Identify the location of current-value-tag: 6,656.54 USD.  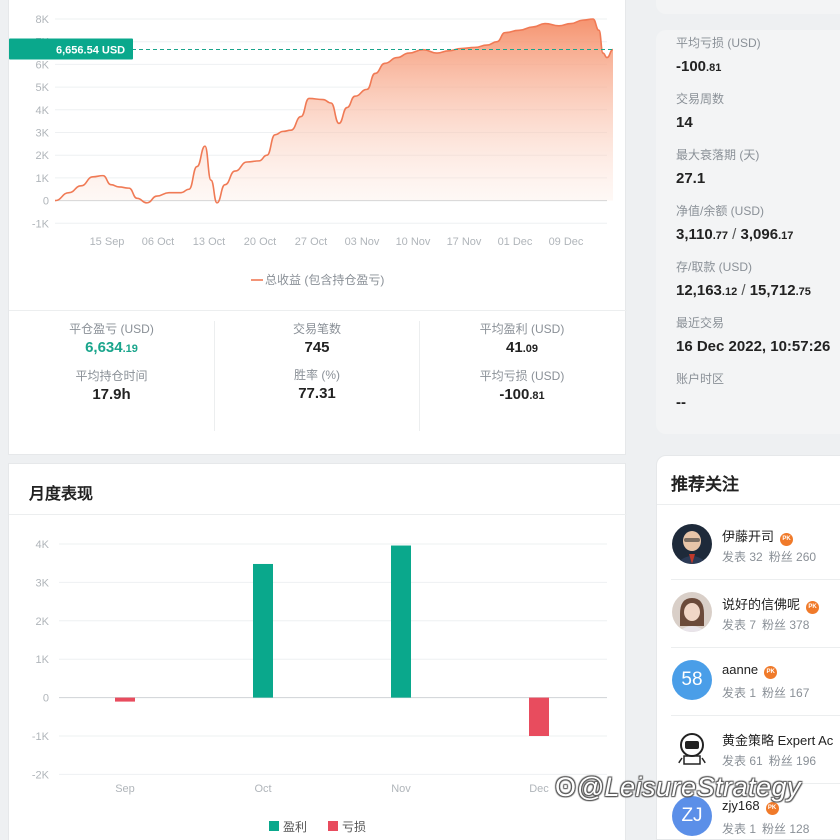
(71, 49).